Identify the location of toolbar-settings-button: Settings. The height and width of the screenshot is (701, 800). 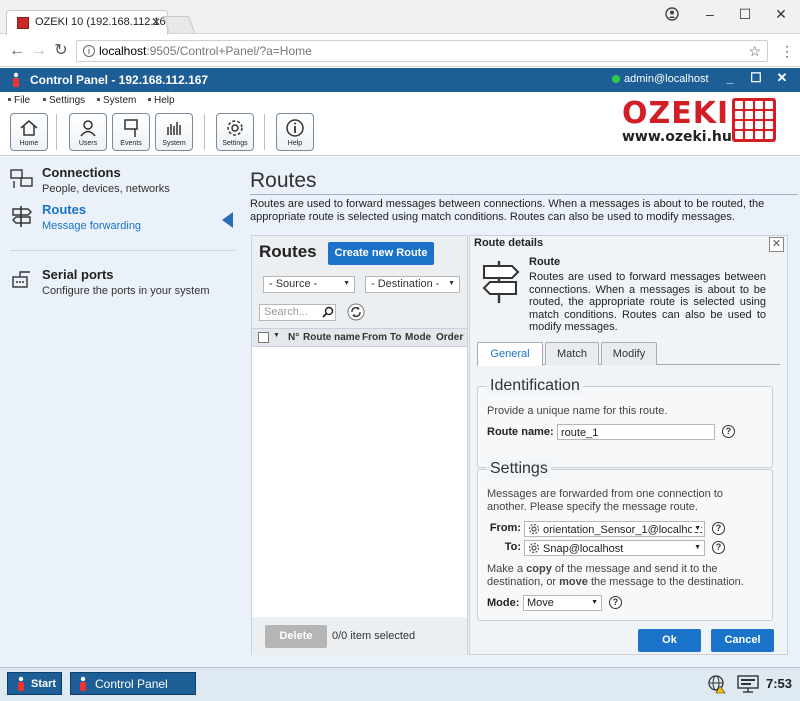
(235, 132).